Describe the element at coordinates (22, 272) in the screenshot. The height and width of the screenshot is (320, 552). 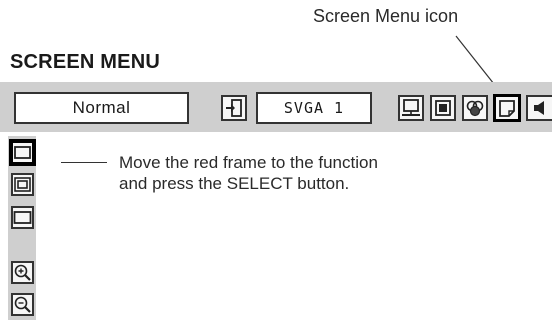
I see `zoom-in-icon` at that location.